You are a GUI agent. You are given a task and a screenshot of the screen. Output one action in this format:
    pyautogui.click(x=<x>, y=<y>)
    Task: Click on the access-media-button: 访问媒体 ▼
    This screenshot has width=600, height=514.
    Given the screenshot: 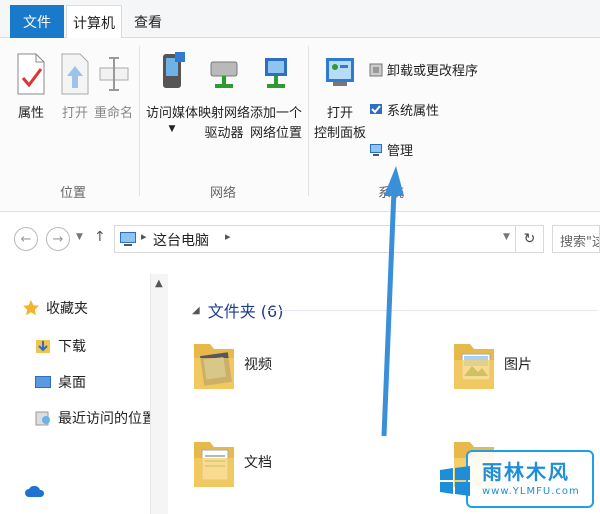 What is the action you would take?
    pyautogui.click(x=172, y=92)
    